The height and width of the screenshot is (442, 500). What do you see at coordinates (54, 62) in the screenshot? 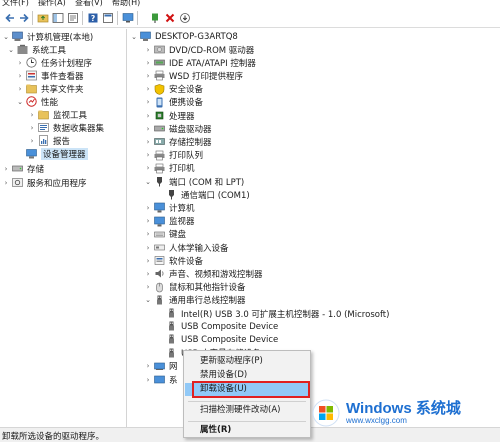
I see `tree-item-task-scheduler: › 任务计划程序` at bounding box center [54, 62].